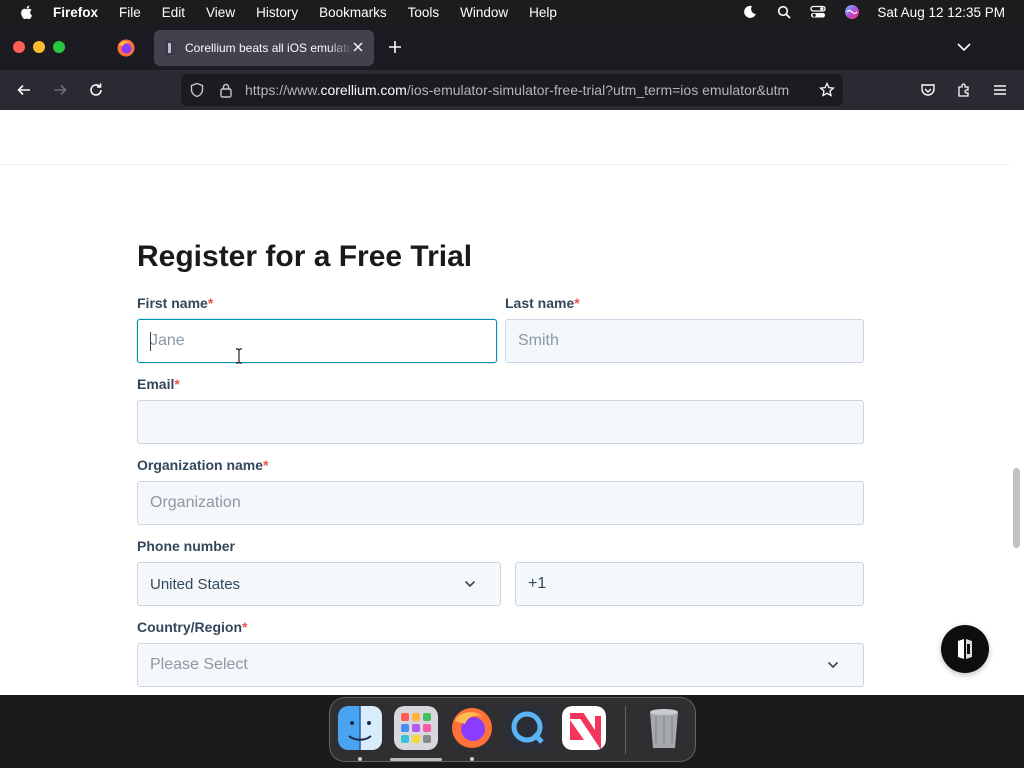 The height and width of the screenshot is (768, 1024). What do you see at coordinates (319, 584) in the screenshot?
I see `phone-country-select: United States` at bounding box center [319, 584].